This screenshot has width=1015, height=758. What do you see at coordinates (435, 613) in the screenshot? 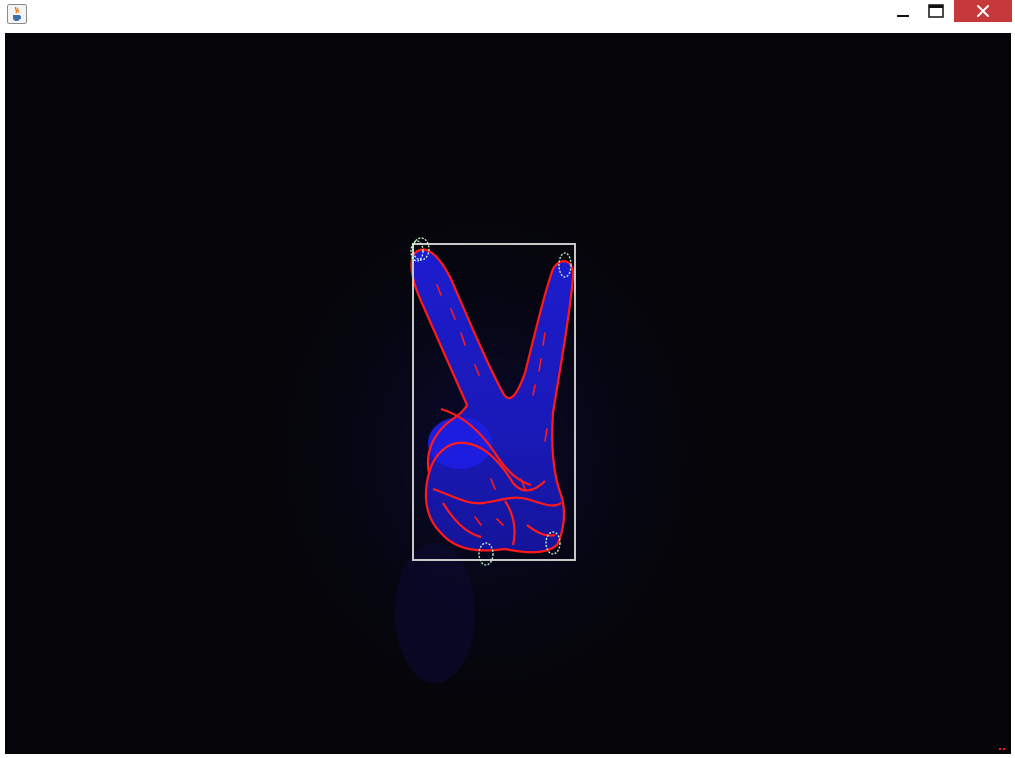
I see `wrist-shadow` at bounding box center [435, 613].